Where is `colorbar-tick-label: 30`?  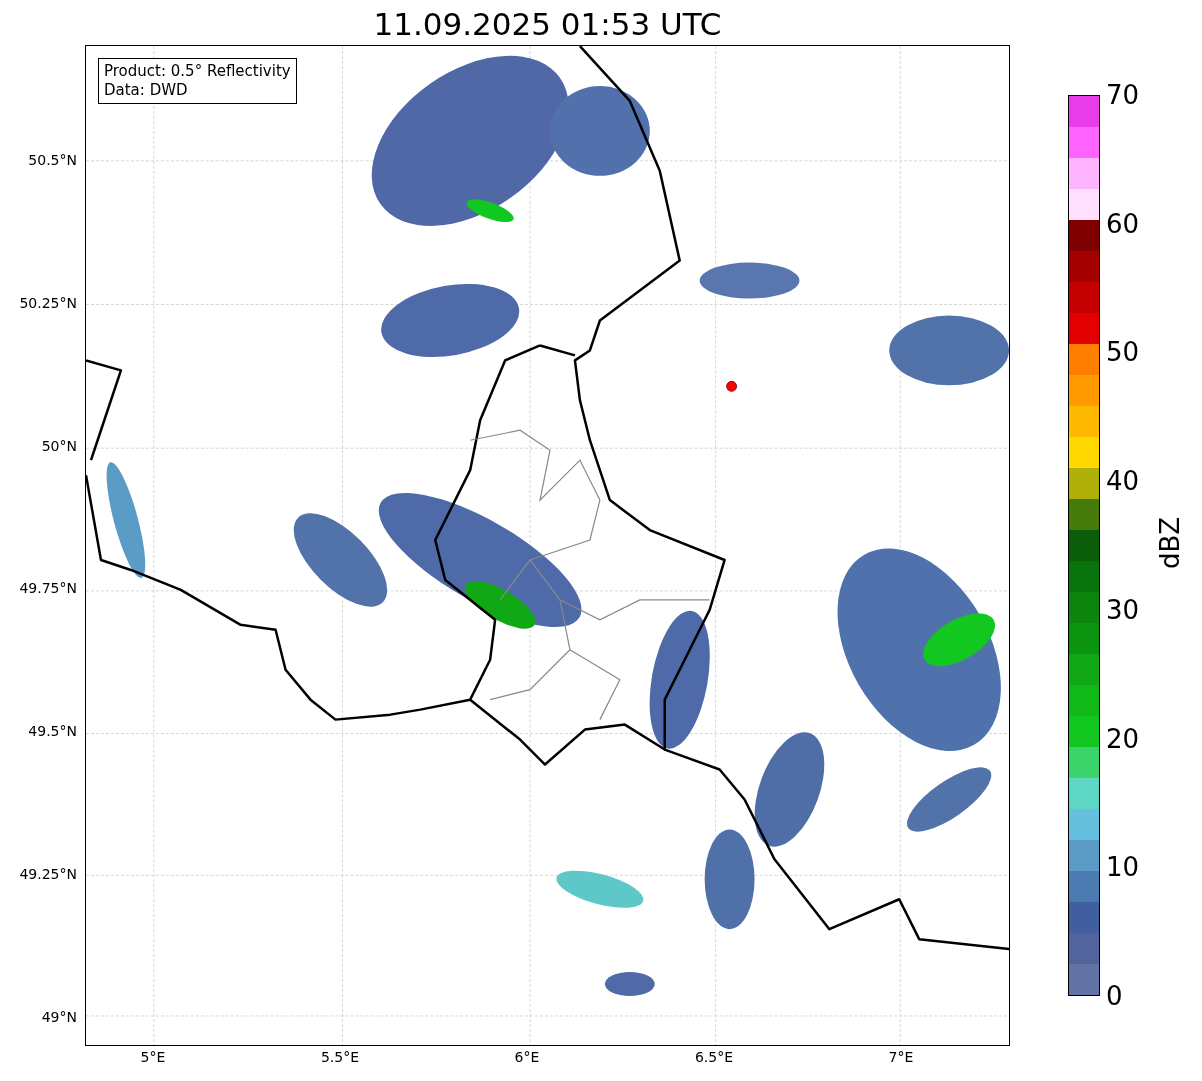
colorbar-tick-label: 30 is located at coordinates (1123, 609).